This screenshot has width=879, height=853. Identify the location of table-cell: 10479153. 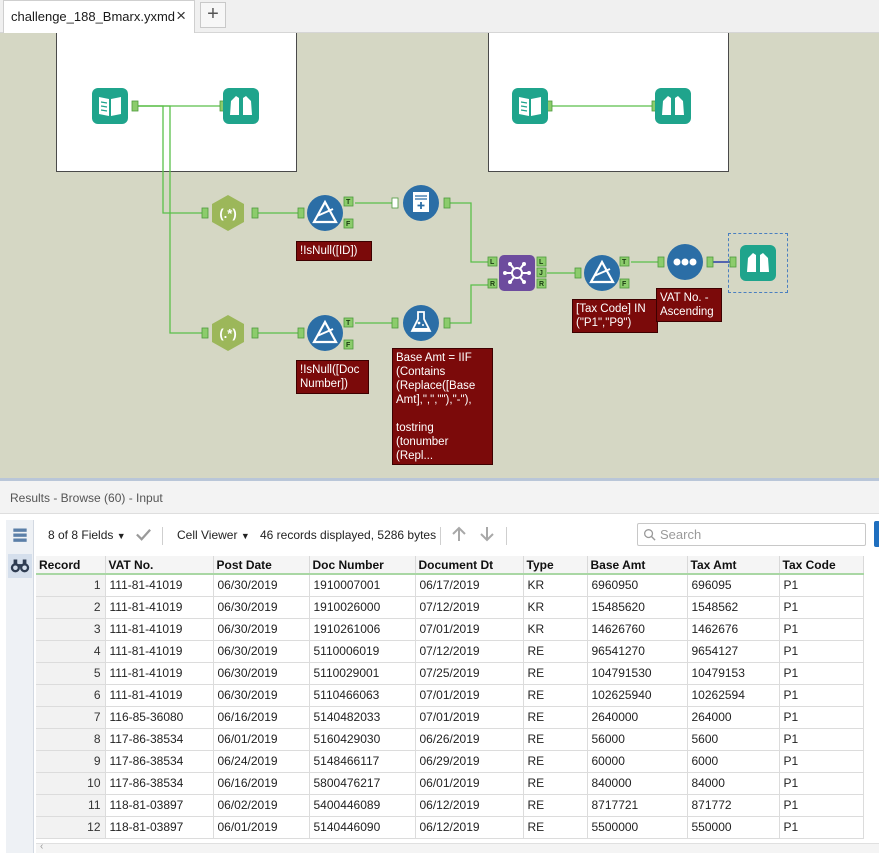
(733, 673).